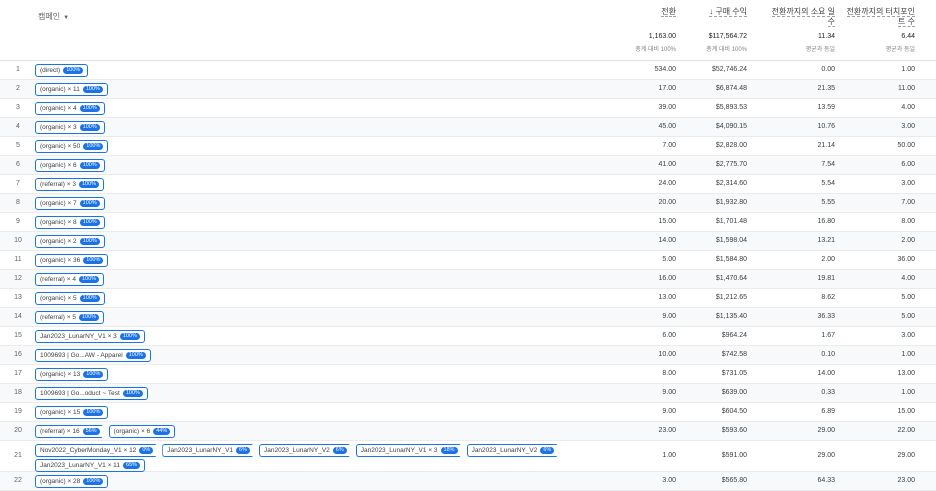 This screenshot has width=936, height=491. Describe the element at coordinates (70, 317) in the screenshot. I see `path-step-chip: (referral) × 5 100%` at that location.